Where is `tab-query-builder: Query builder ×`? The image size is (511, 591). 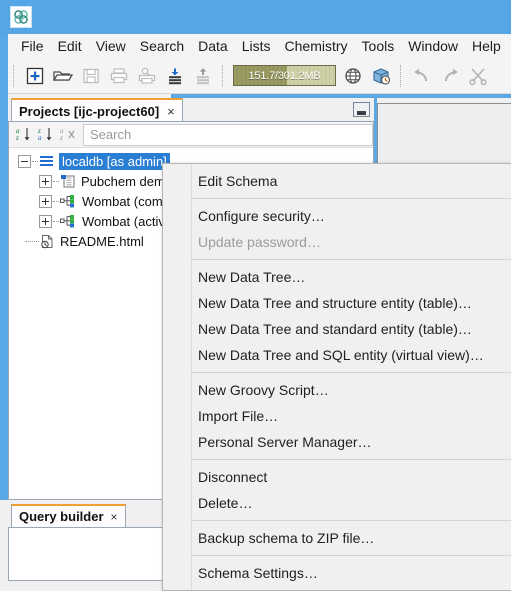
tab-query-builder: Query builder × is located at coordinates (68, 515).